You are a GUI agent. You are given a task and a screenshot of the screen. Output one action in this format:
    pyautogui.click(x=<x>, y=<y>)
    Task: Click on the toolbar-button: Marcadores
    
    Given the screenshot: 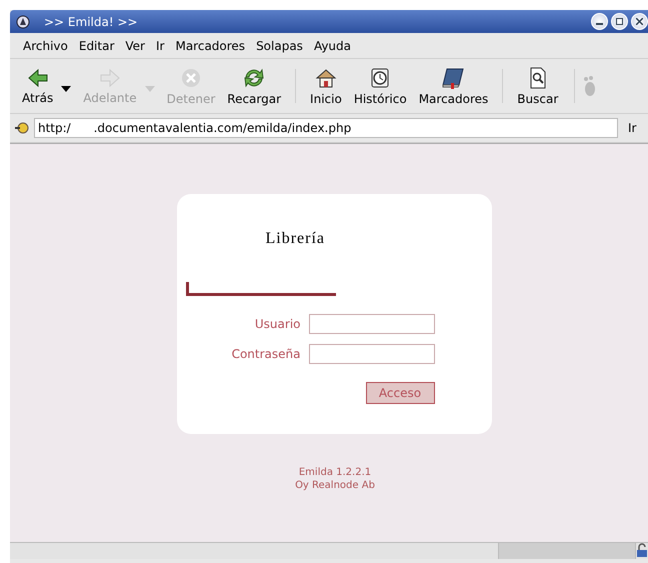 What is the action you would take?
    pyautogui.click(x=453, y=86)
    